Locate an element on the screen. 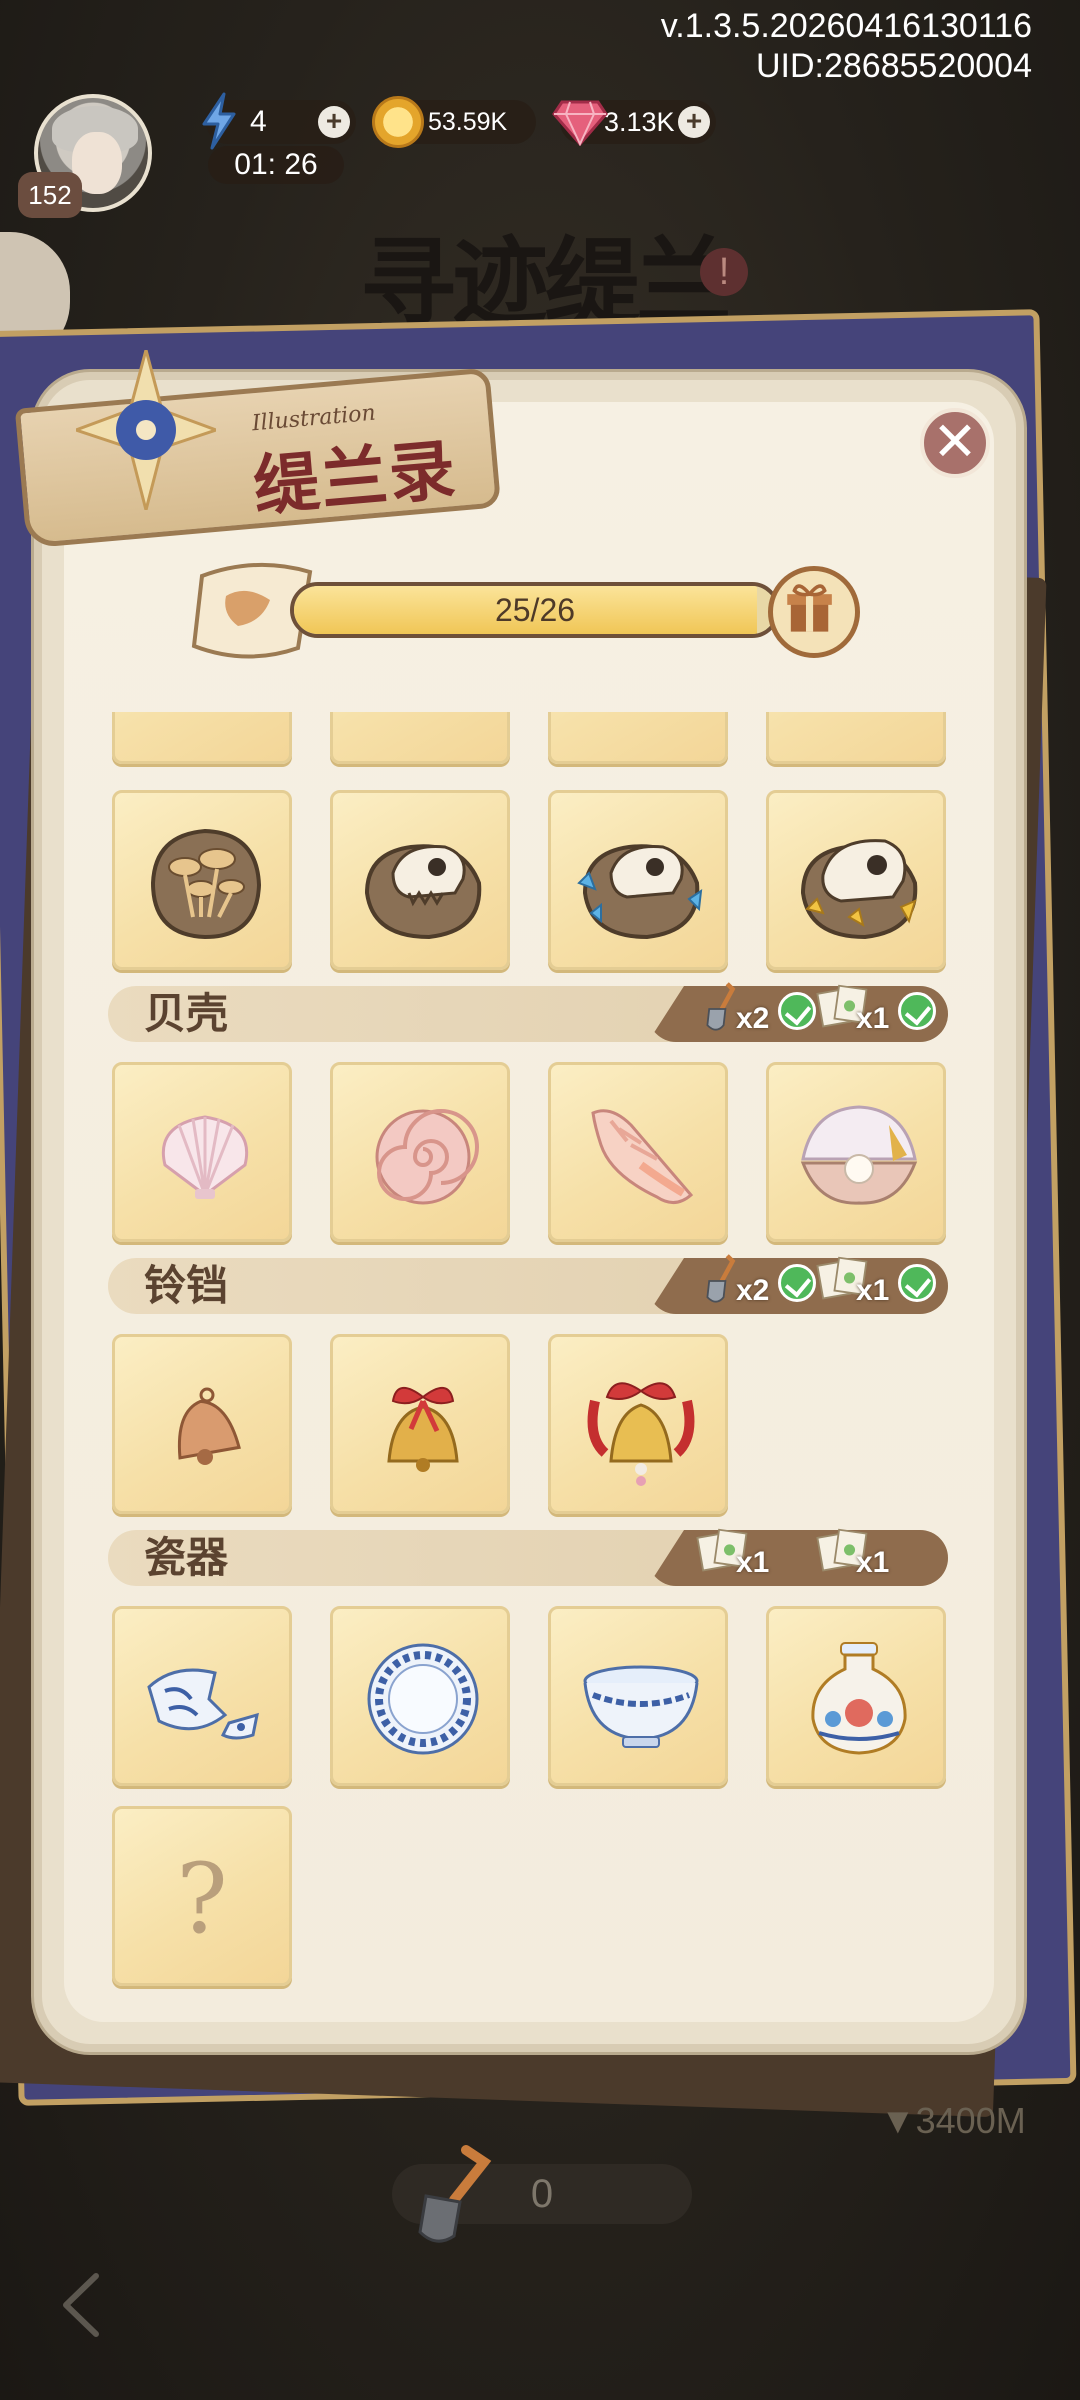 This screenshot has width=1080, height=2400. shovel-count-value: 0 is located at coordinates (542, 2194).